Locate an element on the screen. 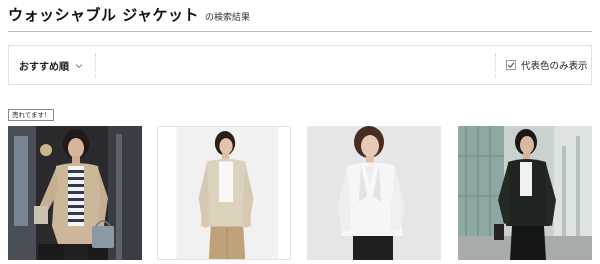 Image resolution: width=600 pixels, height=264 pixels. product-image-white-jacket is located at coordinates (374, 193).